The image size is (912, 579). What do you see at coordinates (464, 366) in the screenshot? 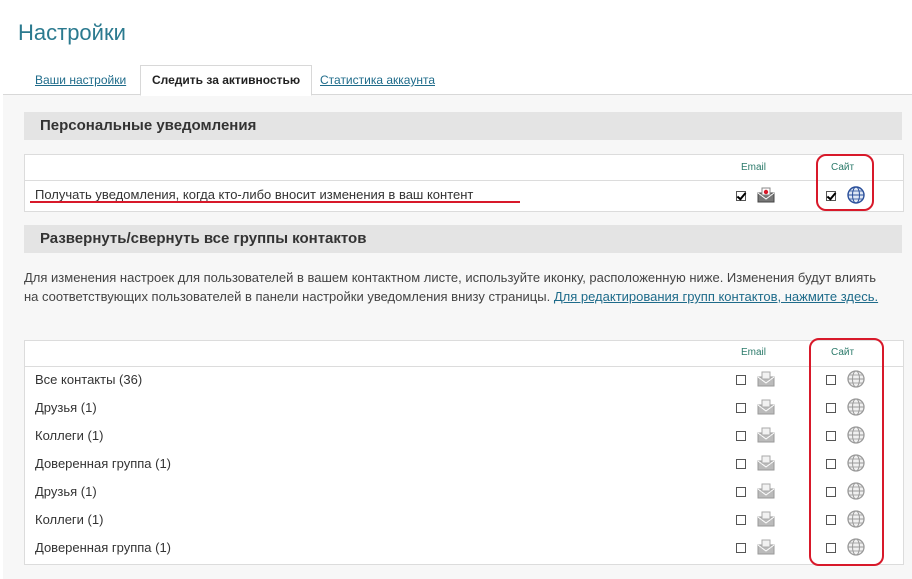
I see `table-divider` at bounding box center [464, 366].